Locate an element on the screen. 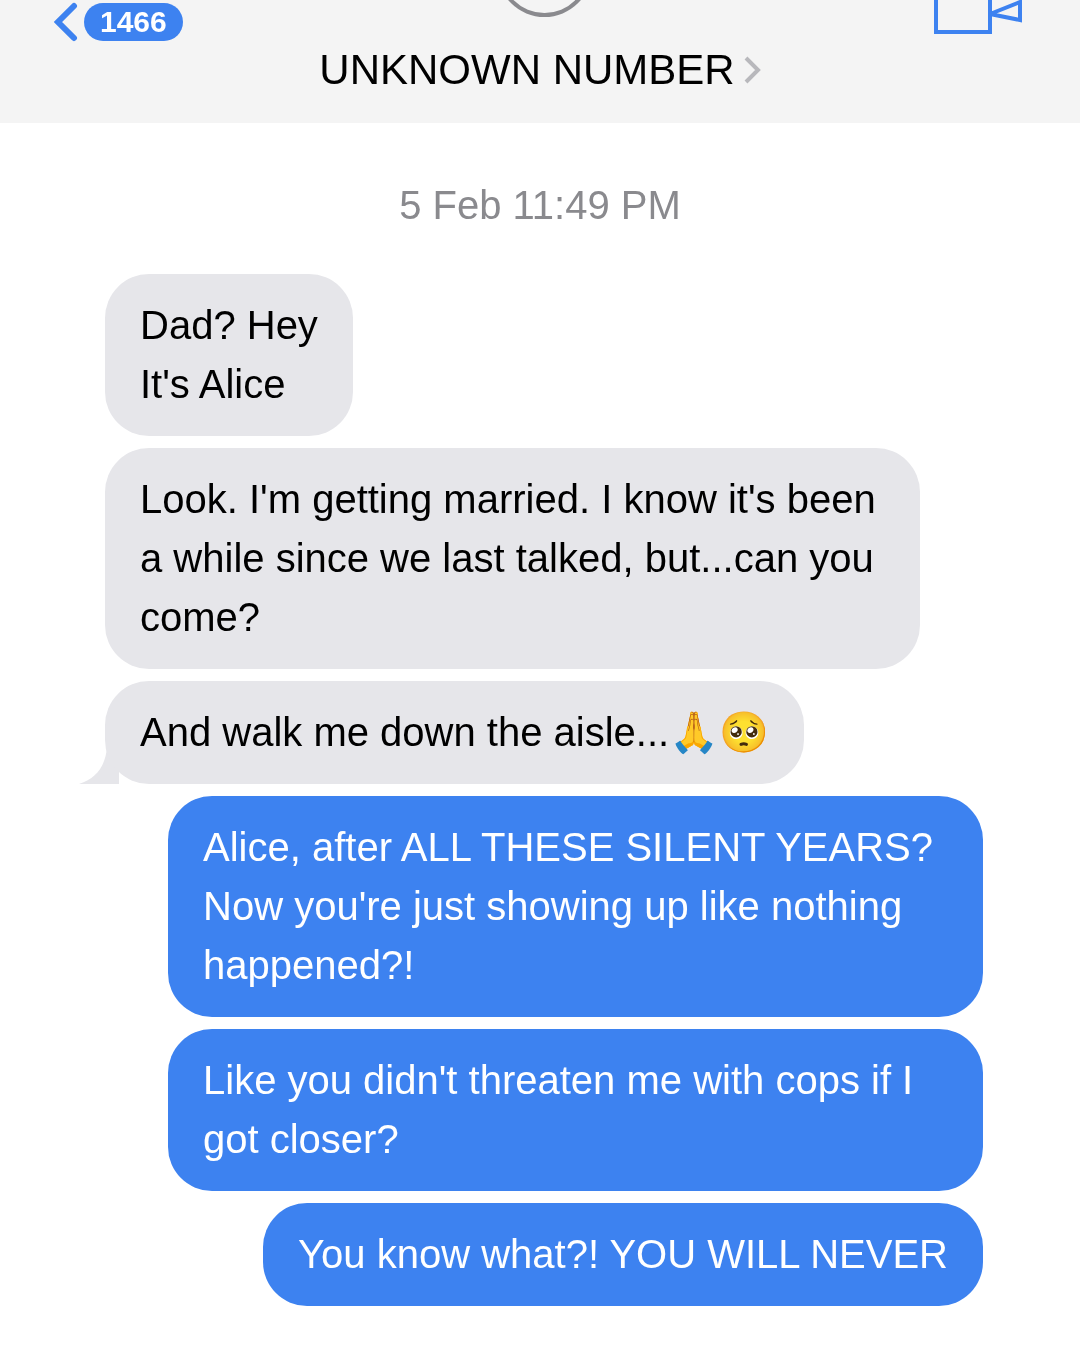  message-timestamp: 5 Feb 11:49 PM is located at coordinates (540, 205).